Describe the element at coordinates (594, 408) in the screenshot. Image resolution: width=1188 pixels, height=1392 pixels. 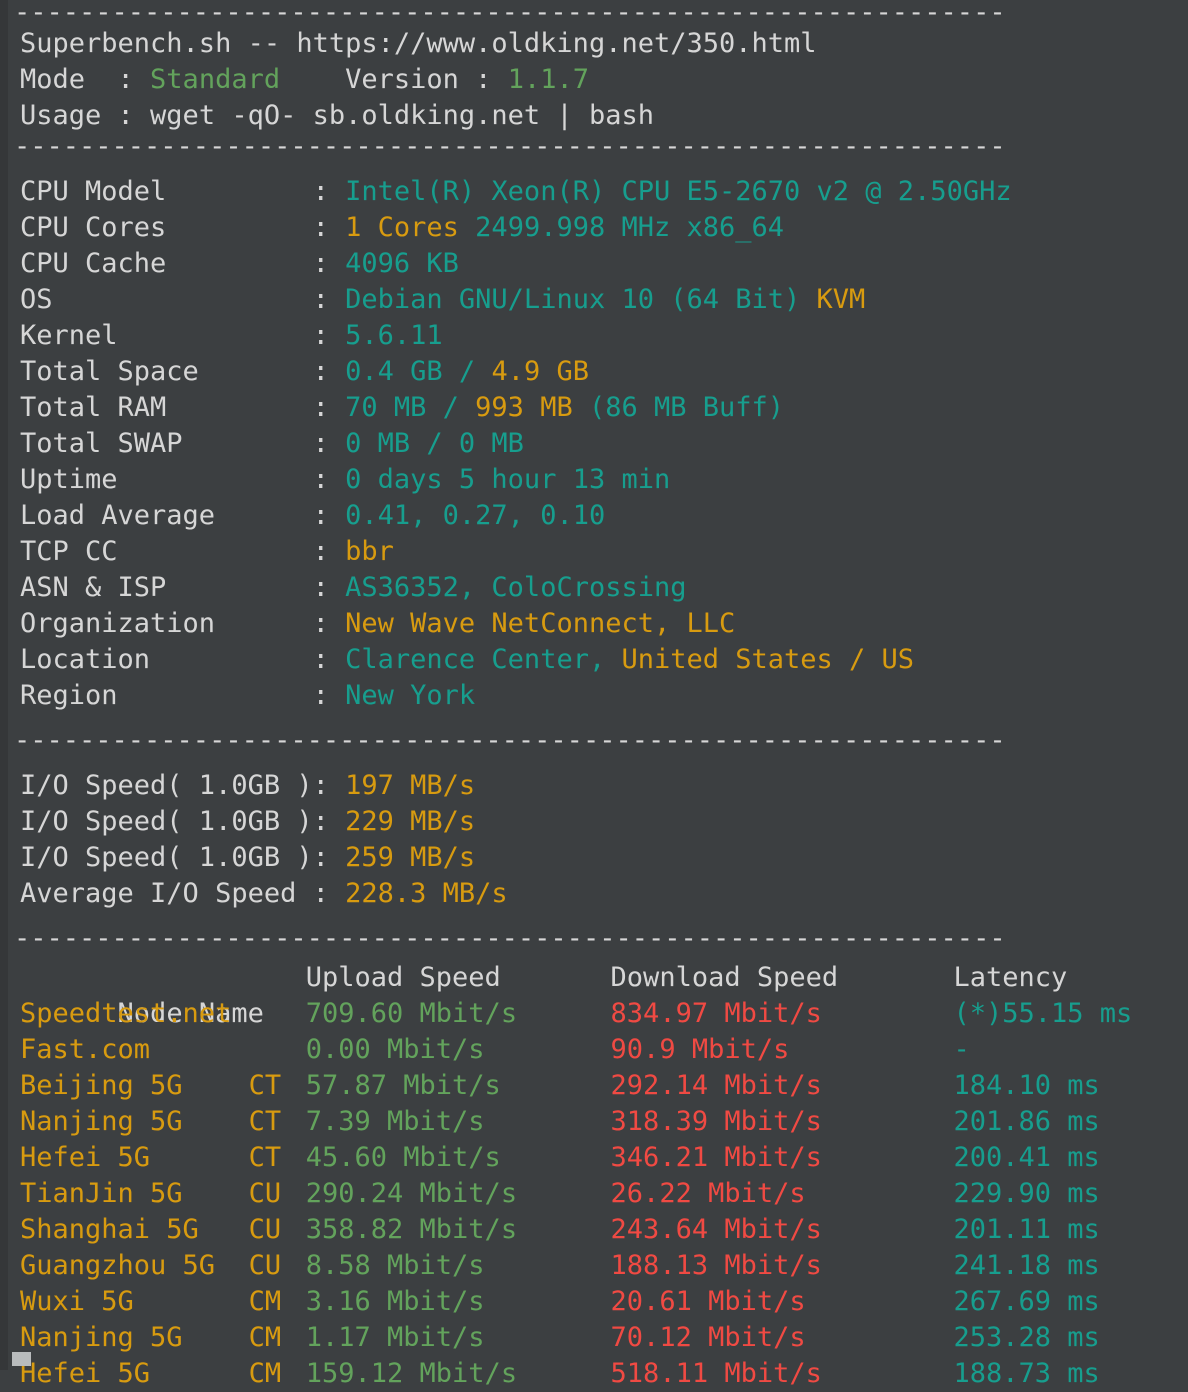
I see `sysinfo-row: Total RAM : 70 MB / 993 MB (86 MB Buff)` at that location.